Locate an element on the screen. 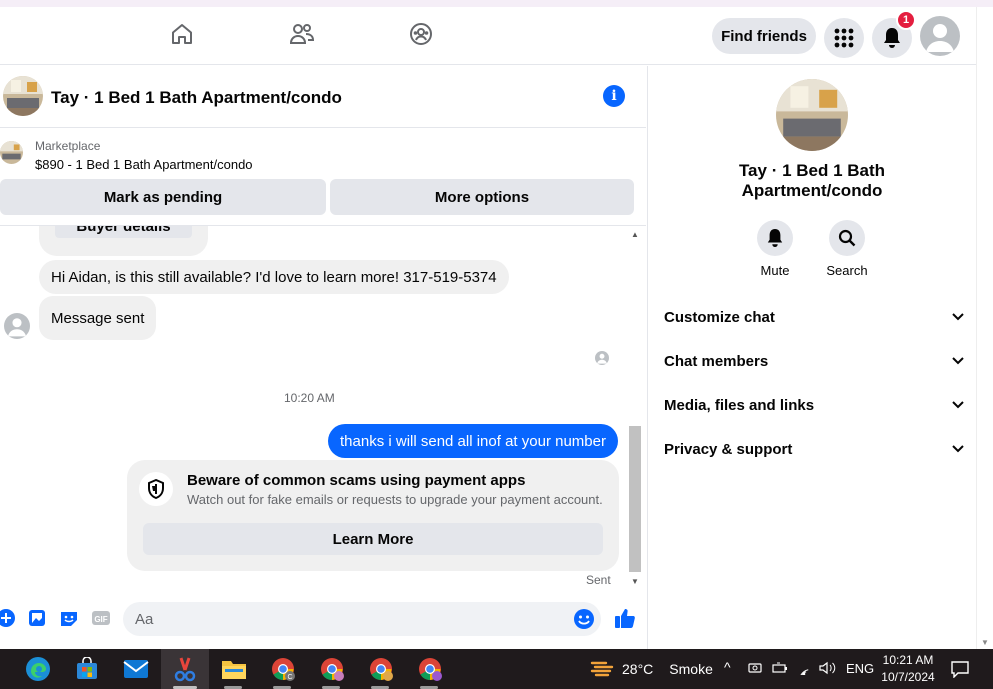  notification-center-icon is located at coordinates (960, 670).